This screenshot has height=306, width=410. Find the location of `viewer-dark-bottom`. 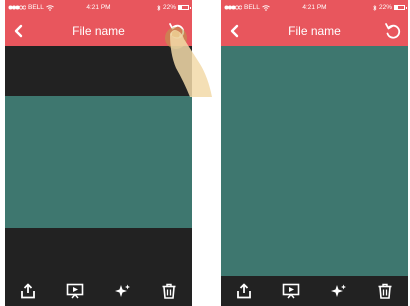

viewer-dark-bottom is located at coordinates (98, 252).